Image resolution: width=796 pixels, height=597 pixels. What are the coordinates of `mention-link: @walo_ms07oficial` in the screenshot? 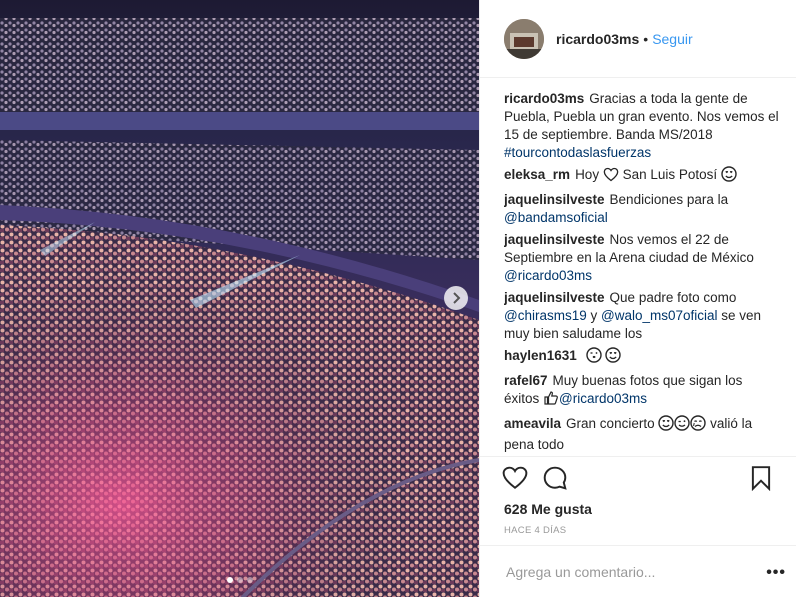 It's located at (659, 315).